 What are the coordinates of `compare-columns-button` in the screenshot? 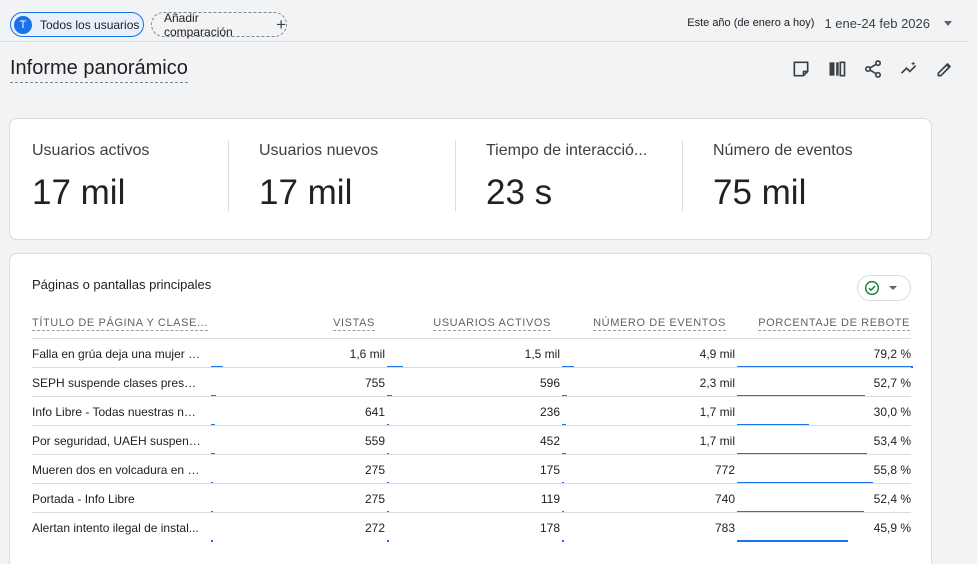 It's located at (837, 69).